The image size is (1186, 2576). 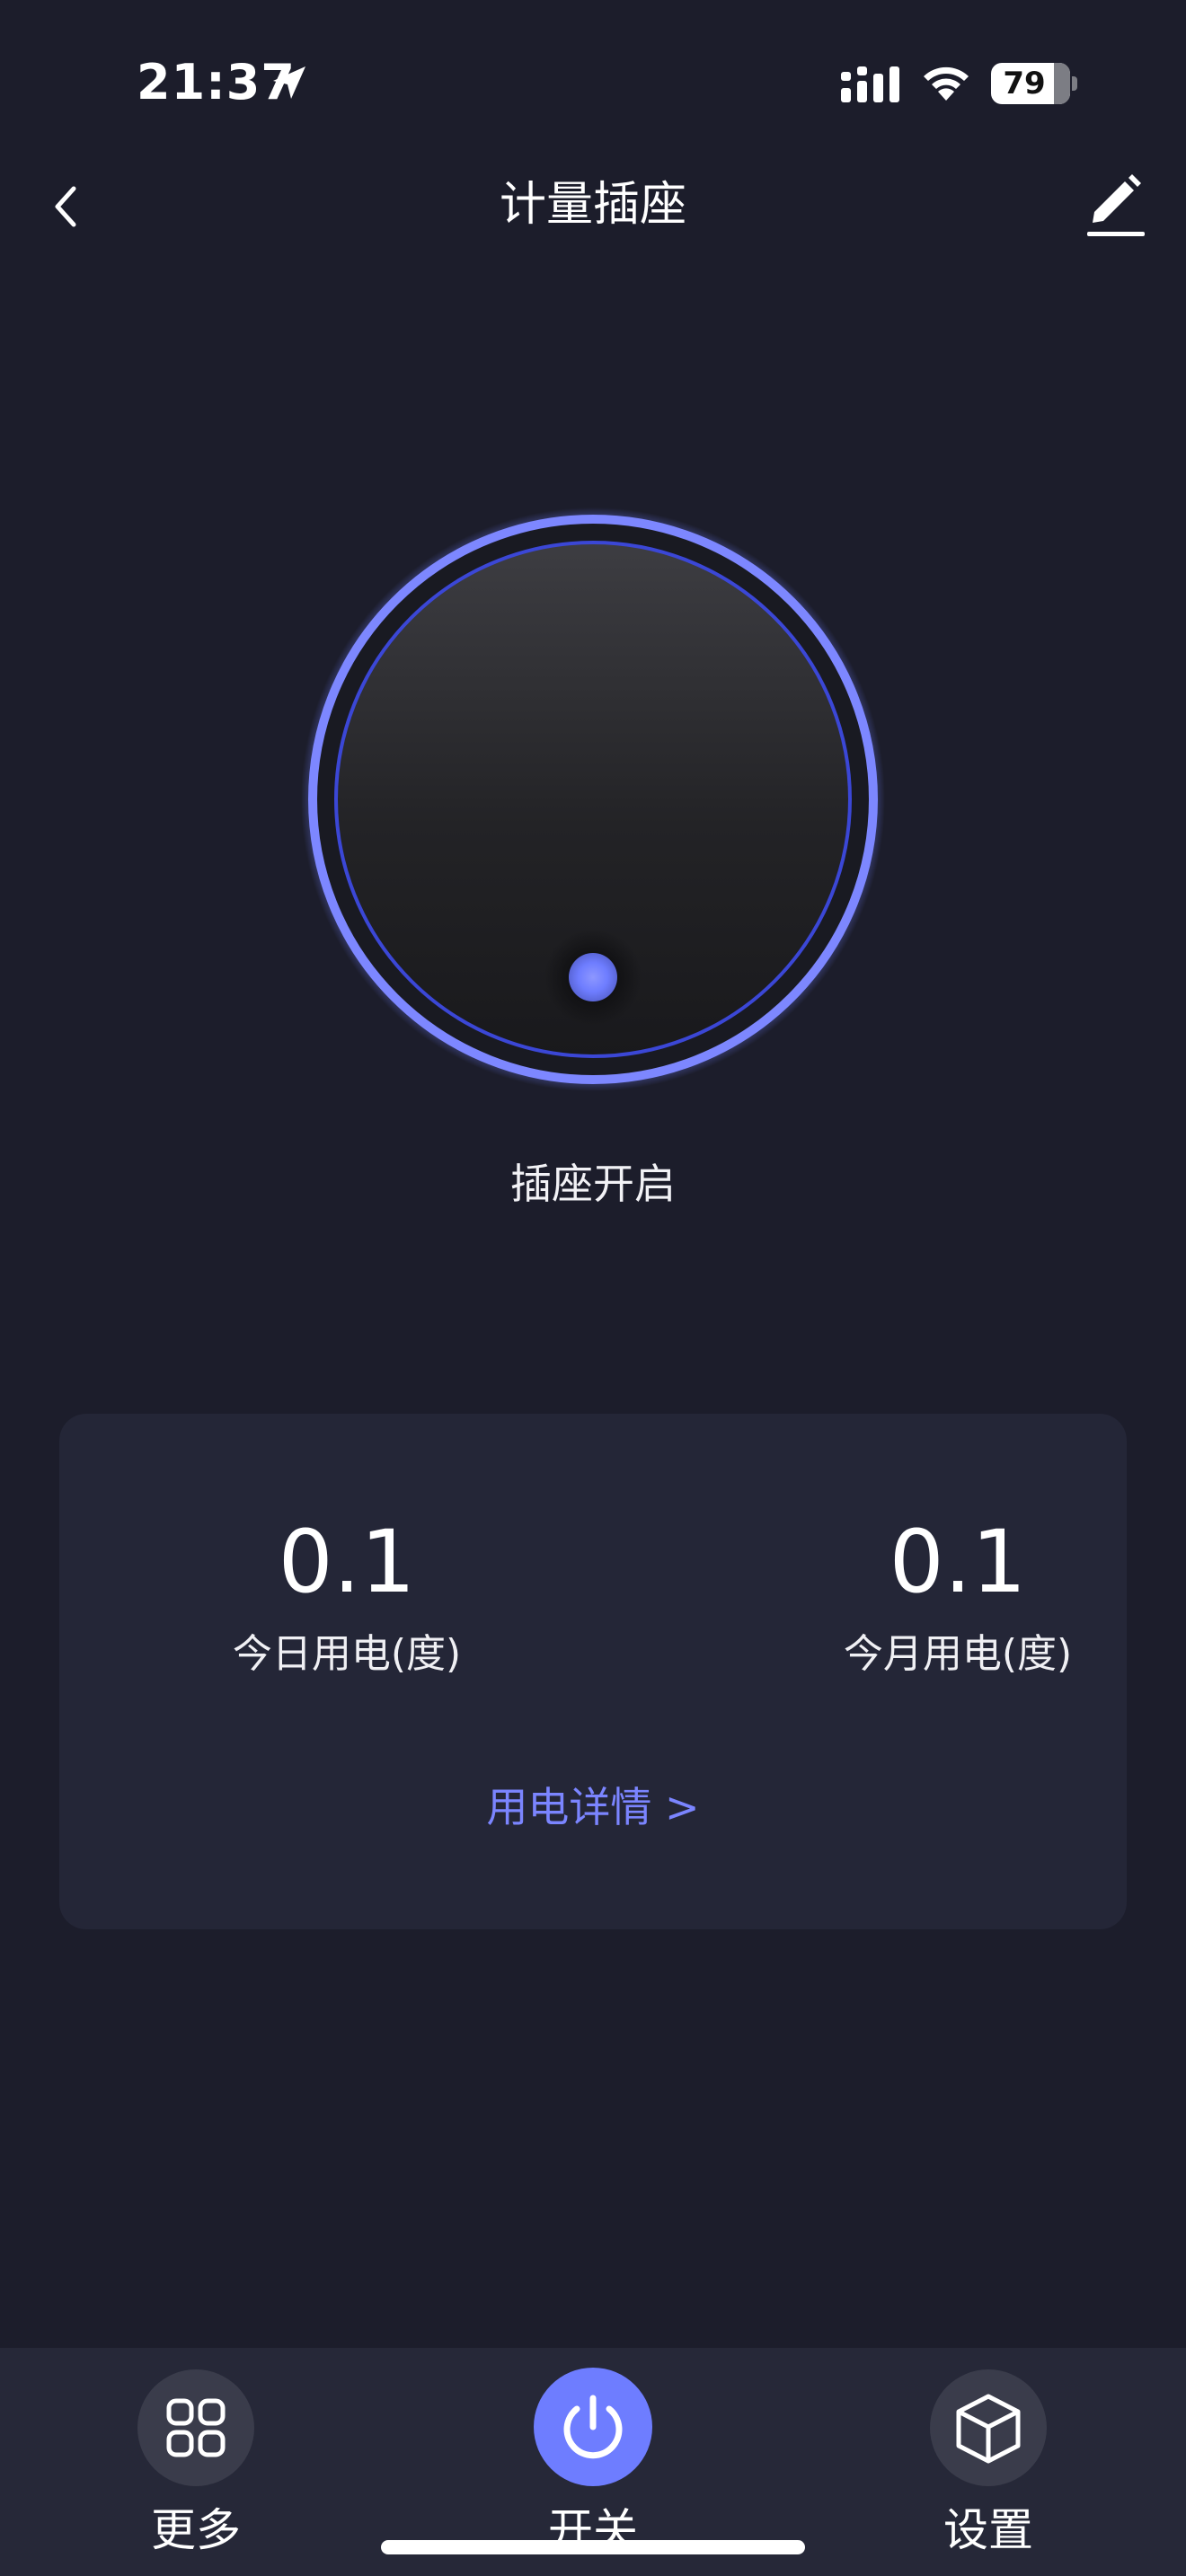 I want to click on power-tab-button, so click(x=593, y=2427).